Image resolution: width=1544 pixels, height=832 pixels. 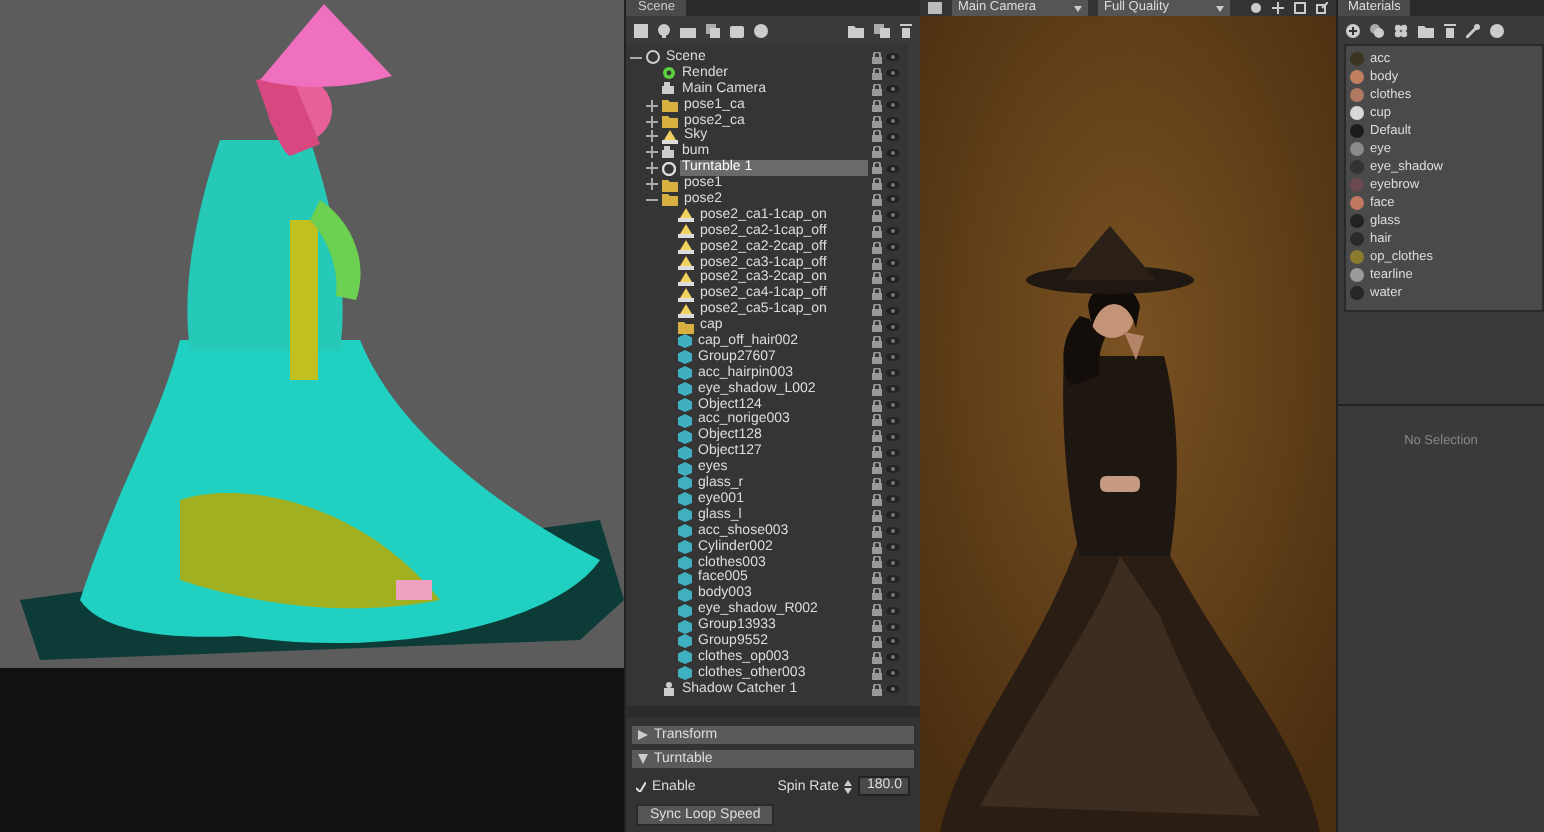 I want to click on spheres-icon, so click(x=1401, y=30).